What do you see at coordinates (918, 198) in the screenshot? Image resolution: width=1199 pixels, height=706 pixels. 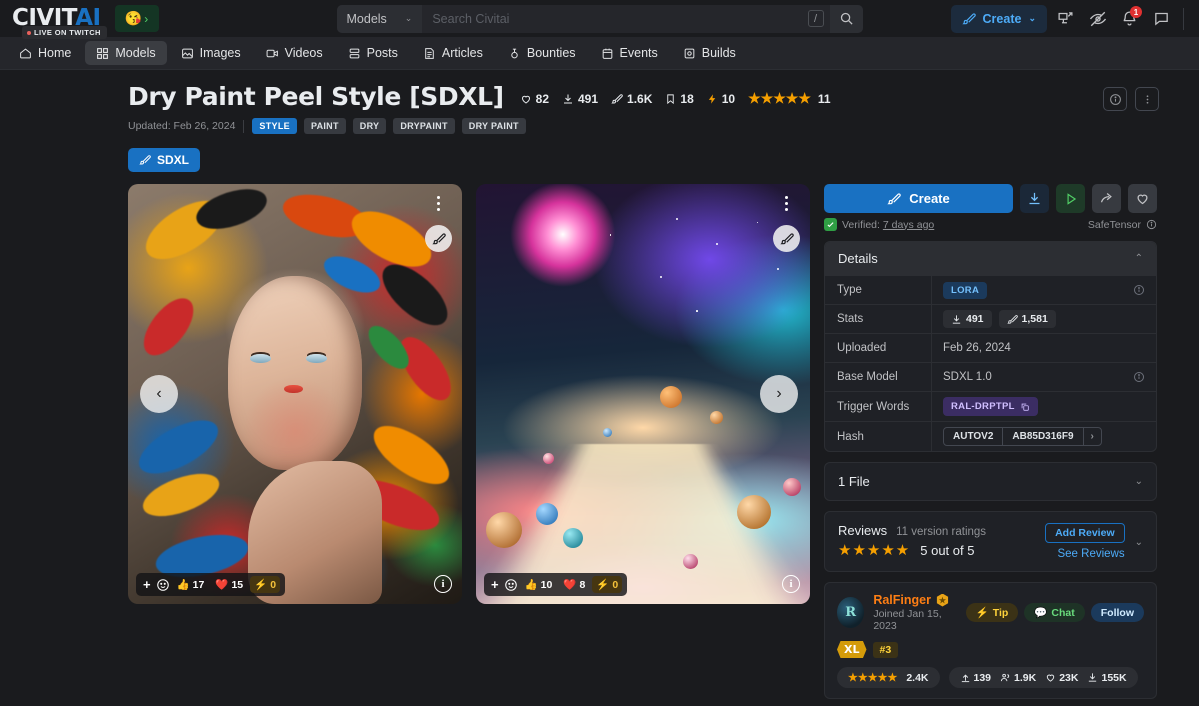 I see `create-button: Create` at bounding box center [918, 198].